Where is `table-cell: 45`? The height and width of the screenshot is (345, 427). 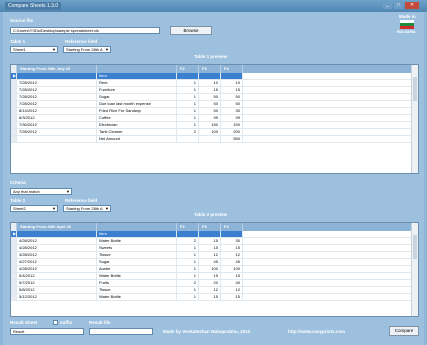 table-cell: 45 is located at coordinates (232, 262).